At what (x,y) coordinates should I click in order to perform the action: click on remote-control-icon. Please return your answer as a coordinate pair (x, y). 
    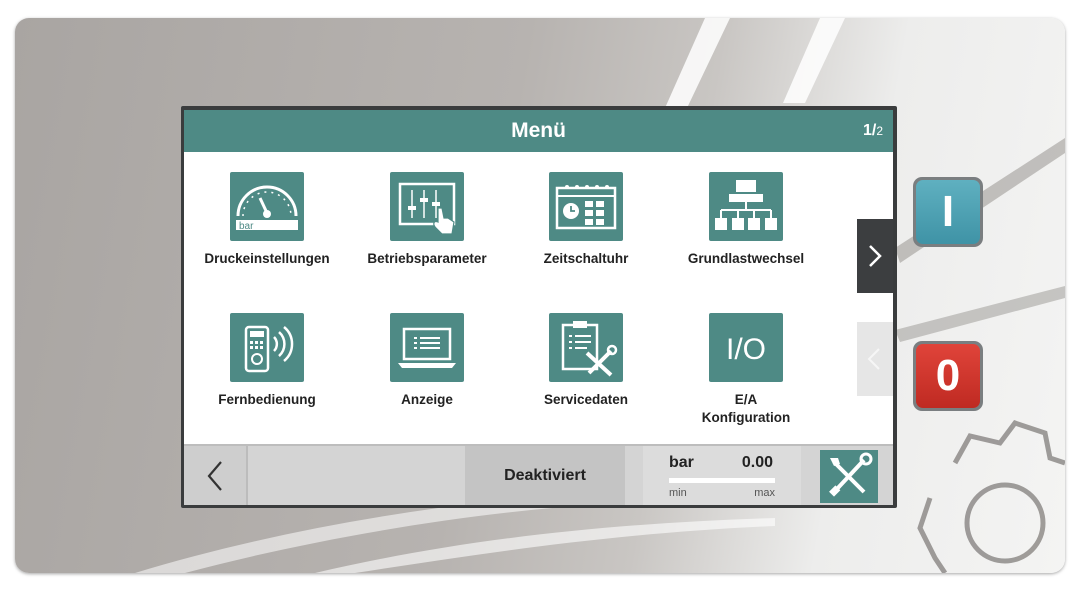
    Looking at the image, I should click on (269, 349).